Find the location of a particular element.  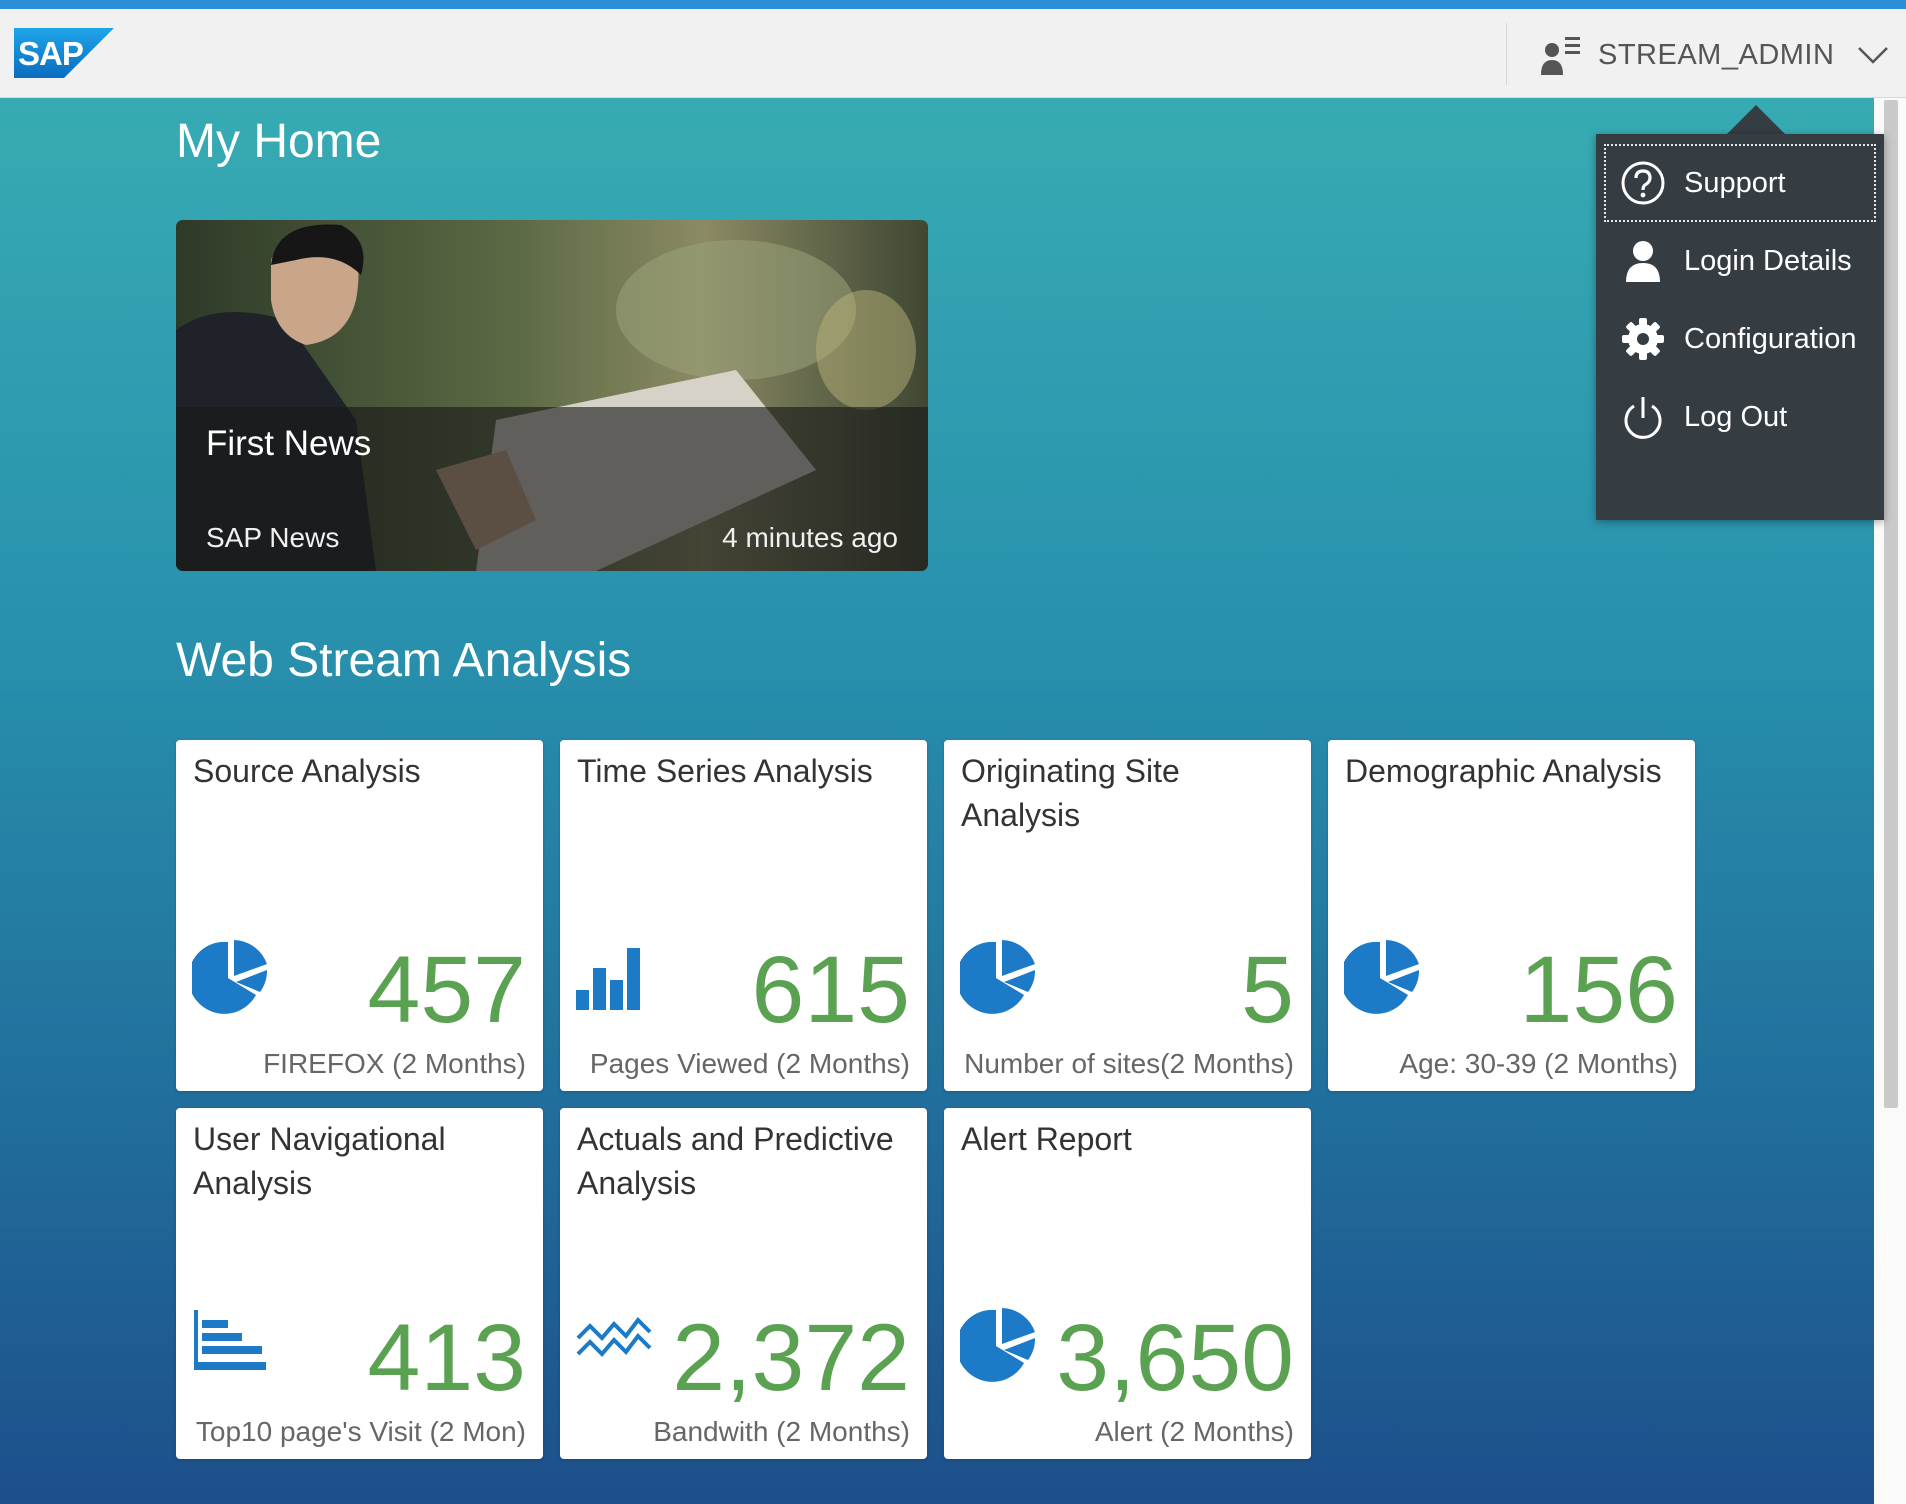

gear-icon is located at coordinates (1643, 339).